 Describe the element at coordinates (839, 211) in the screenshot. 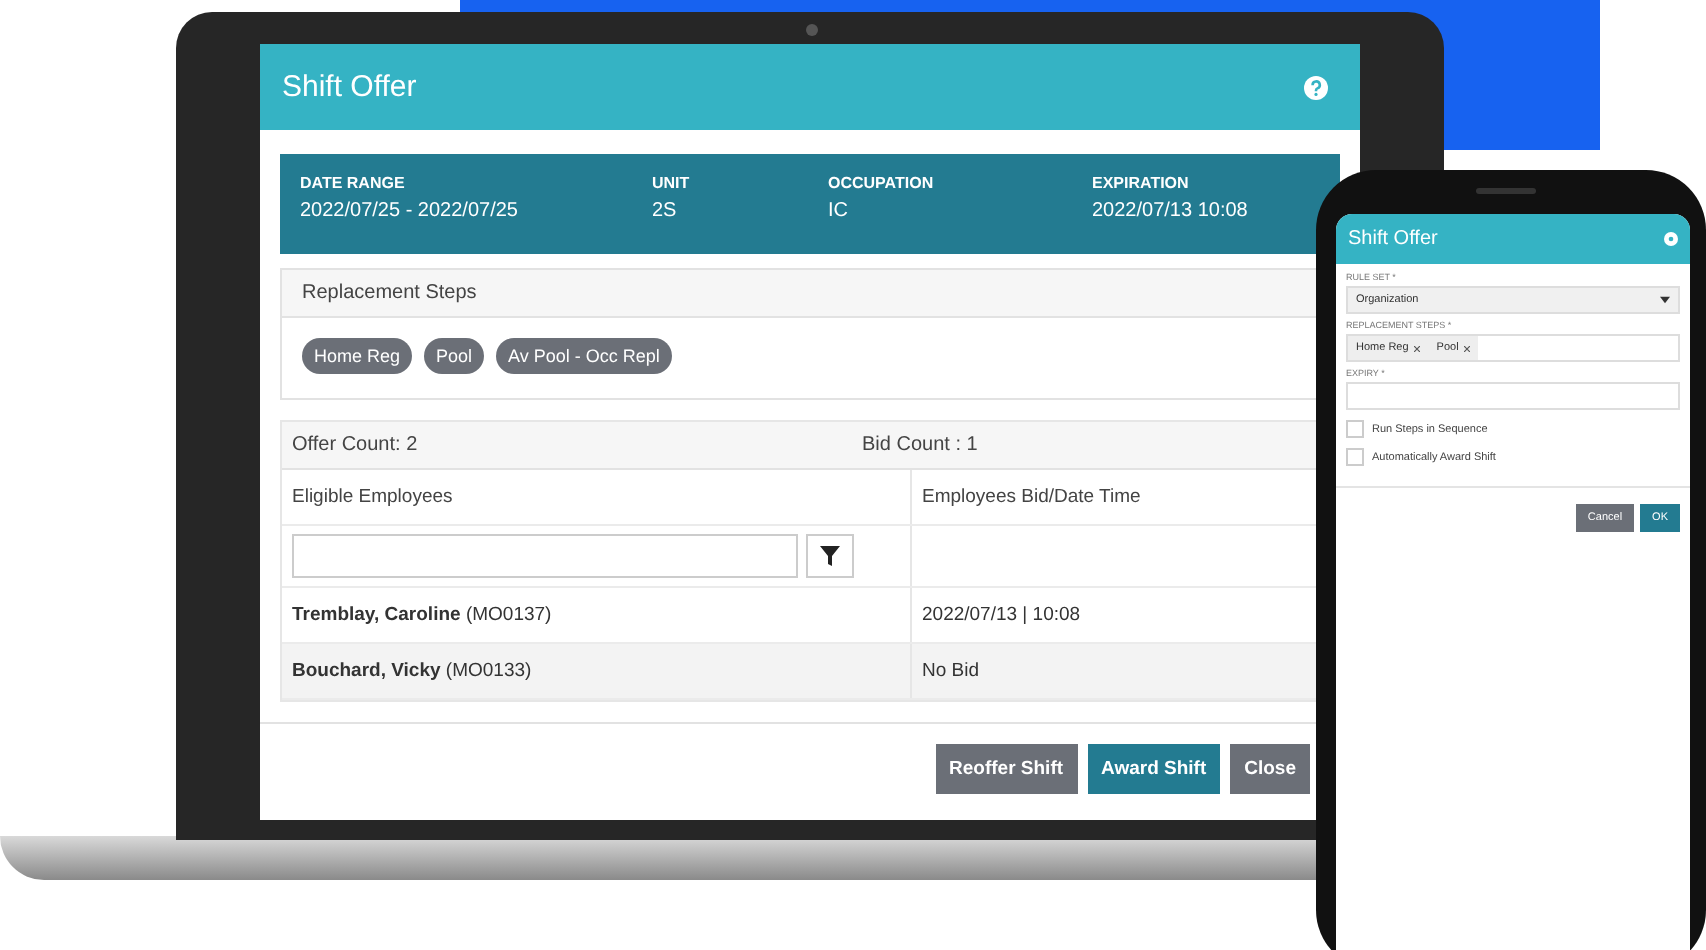

I see `info-value: IC` at that location.